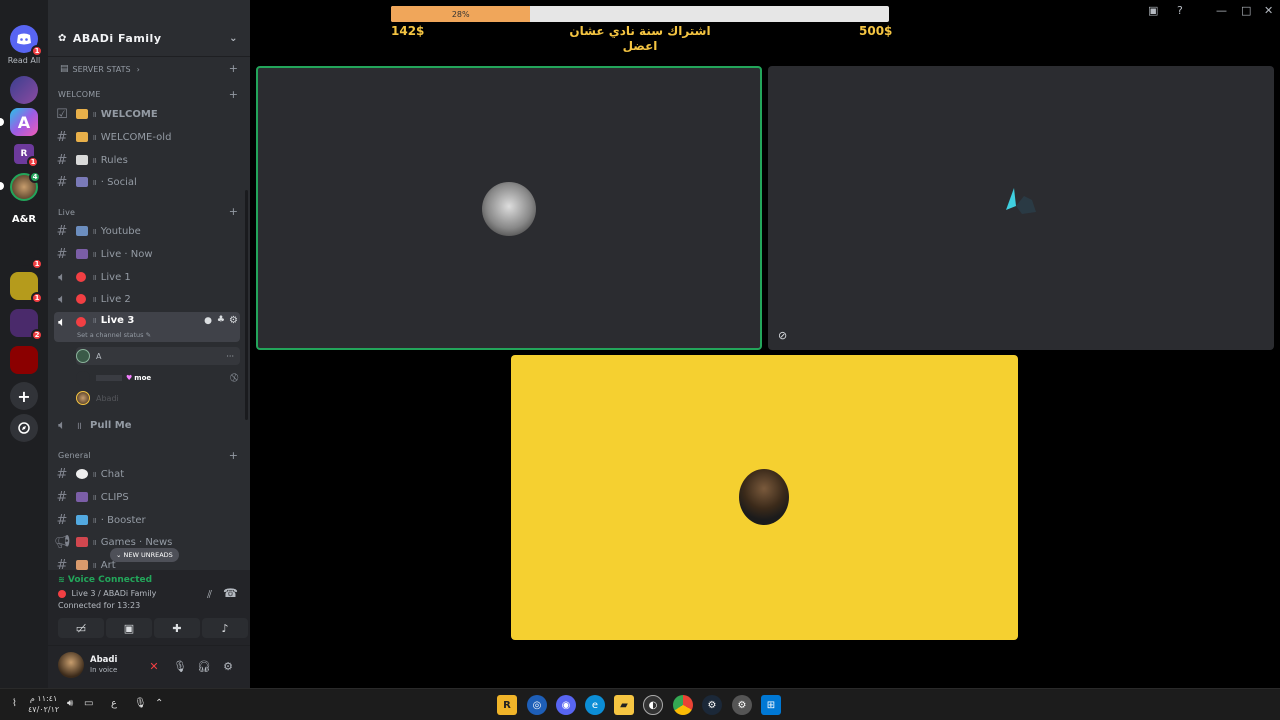 The image size is (1280, 720). What do you see at coordinates (26, 254) in the screenshot?
I see `server-icon-faded: 1` at bounding box center [26, 254].